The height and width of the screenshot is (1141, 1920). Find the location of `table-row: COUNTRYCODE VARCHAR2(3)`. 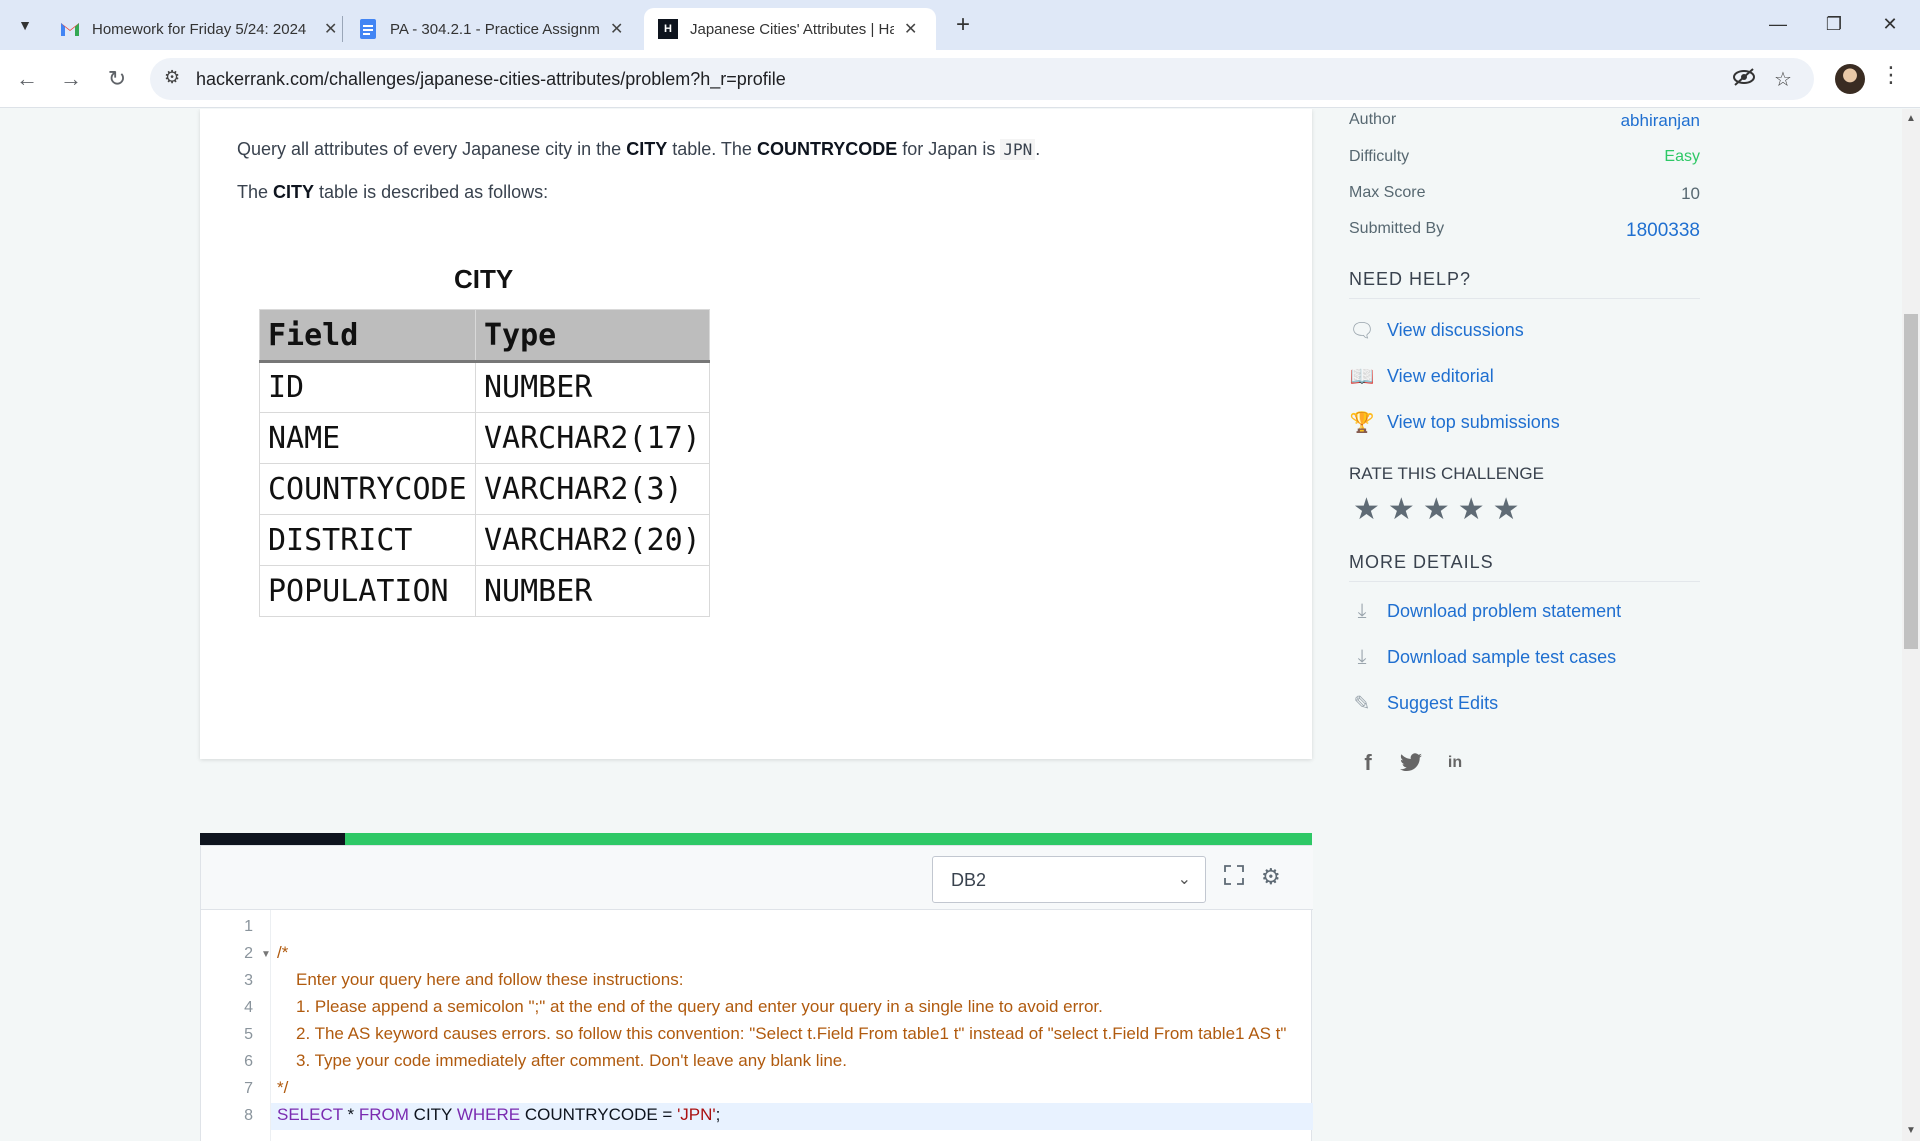

table-row: COUNTRYCODE VARCHAR2(3) is located at coordinates (484, 489).